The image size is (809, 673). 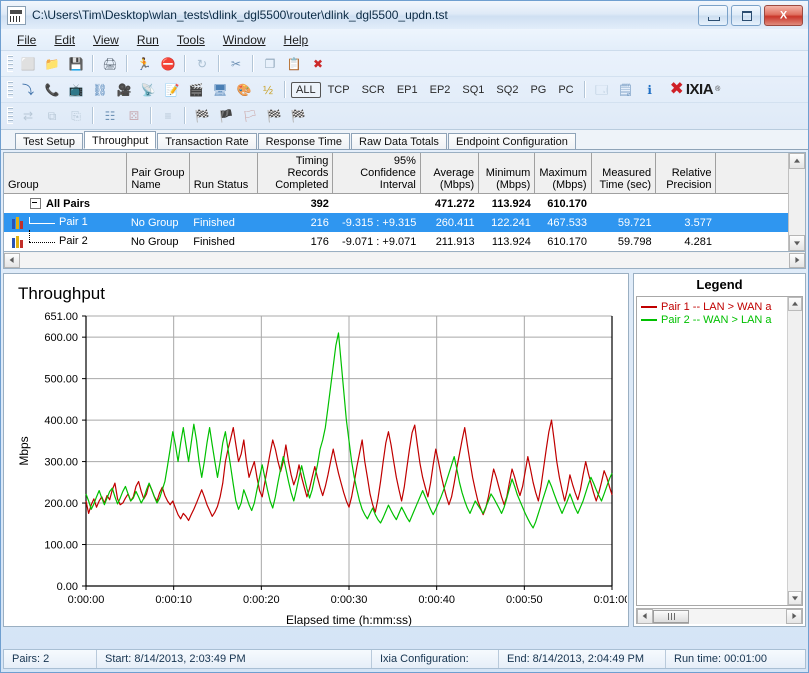 What do you see at coordinates (565, 90) in the screenshot?
I see `filter-pc-button: PC` at bounding box center [565, 90].